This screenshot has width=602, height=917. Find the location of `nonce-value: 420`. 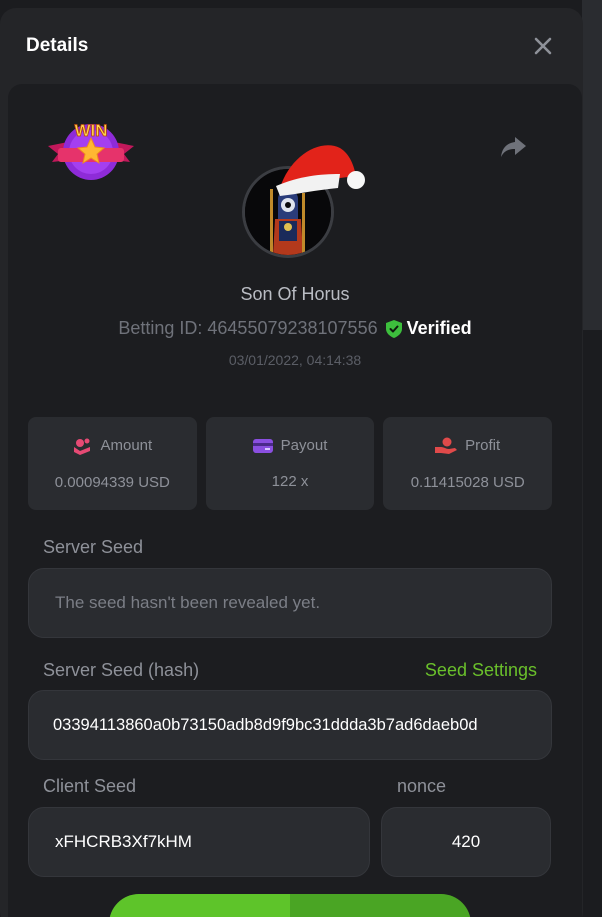

nonce-value: 420 is located at coordinates (466, 841).